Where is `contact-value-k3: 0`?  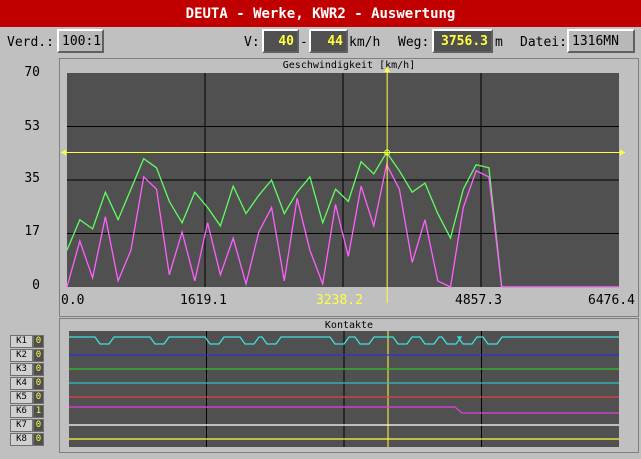 contact-value-k3: 0 is located at coordinates (38, 369).